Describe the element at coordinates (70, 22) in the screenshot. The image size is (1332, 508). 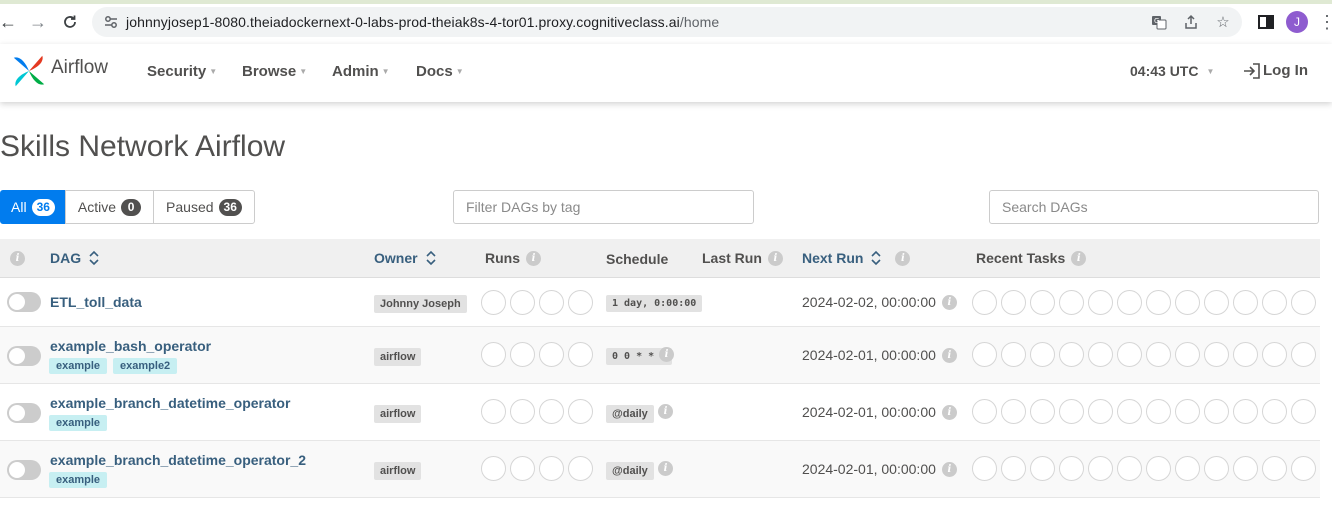
I see `reload-icon` at that location.